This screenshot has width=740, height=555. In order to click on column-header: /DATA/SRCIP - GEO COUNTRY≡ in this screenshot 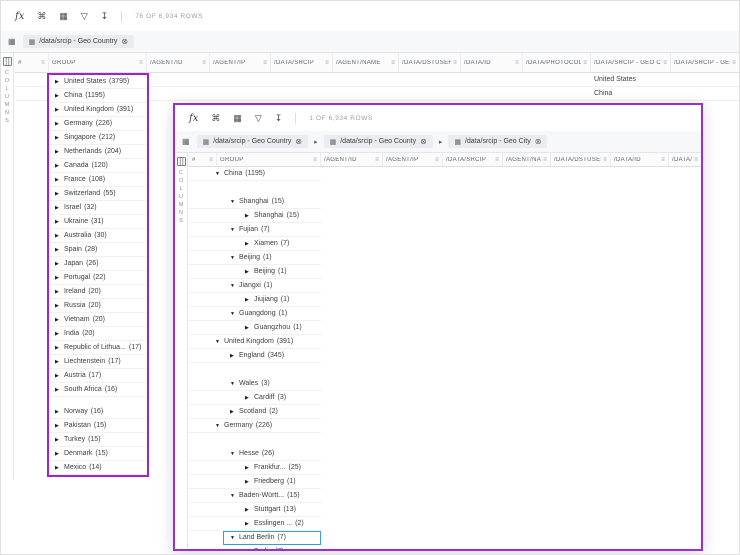, I will do `click(631, 62)`.